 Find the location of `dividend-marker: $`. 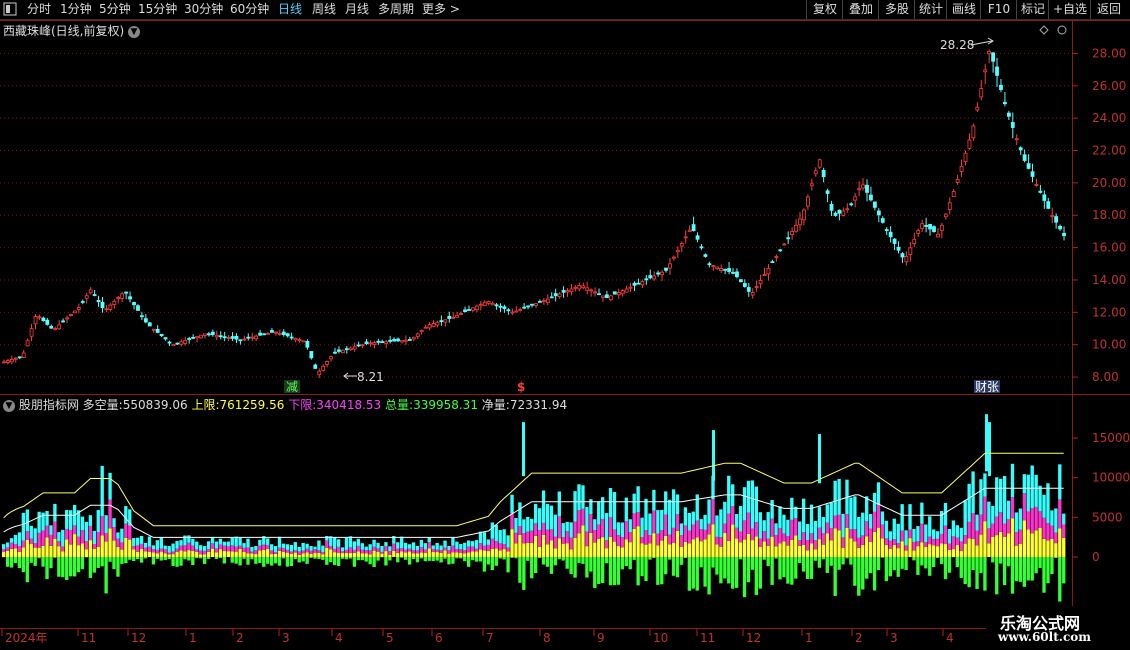

dividend-marker: $ is located at coordinates (521, 387).